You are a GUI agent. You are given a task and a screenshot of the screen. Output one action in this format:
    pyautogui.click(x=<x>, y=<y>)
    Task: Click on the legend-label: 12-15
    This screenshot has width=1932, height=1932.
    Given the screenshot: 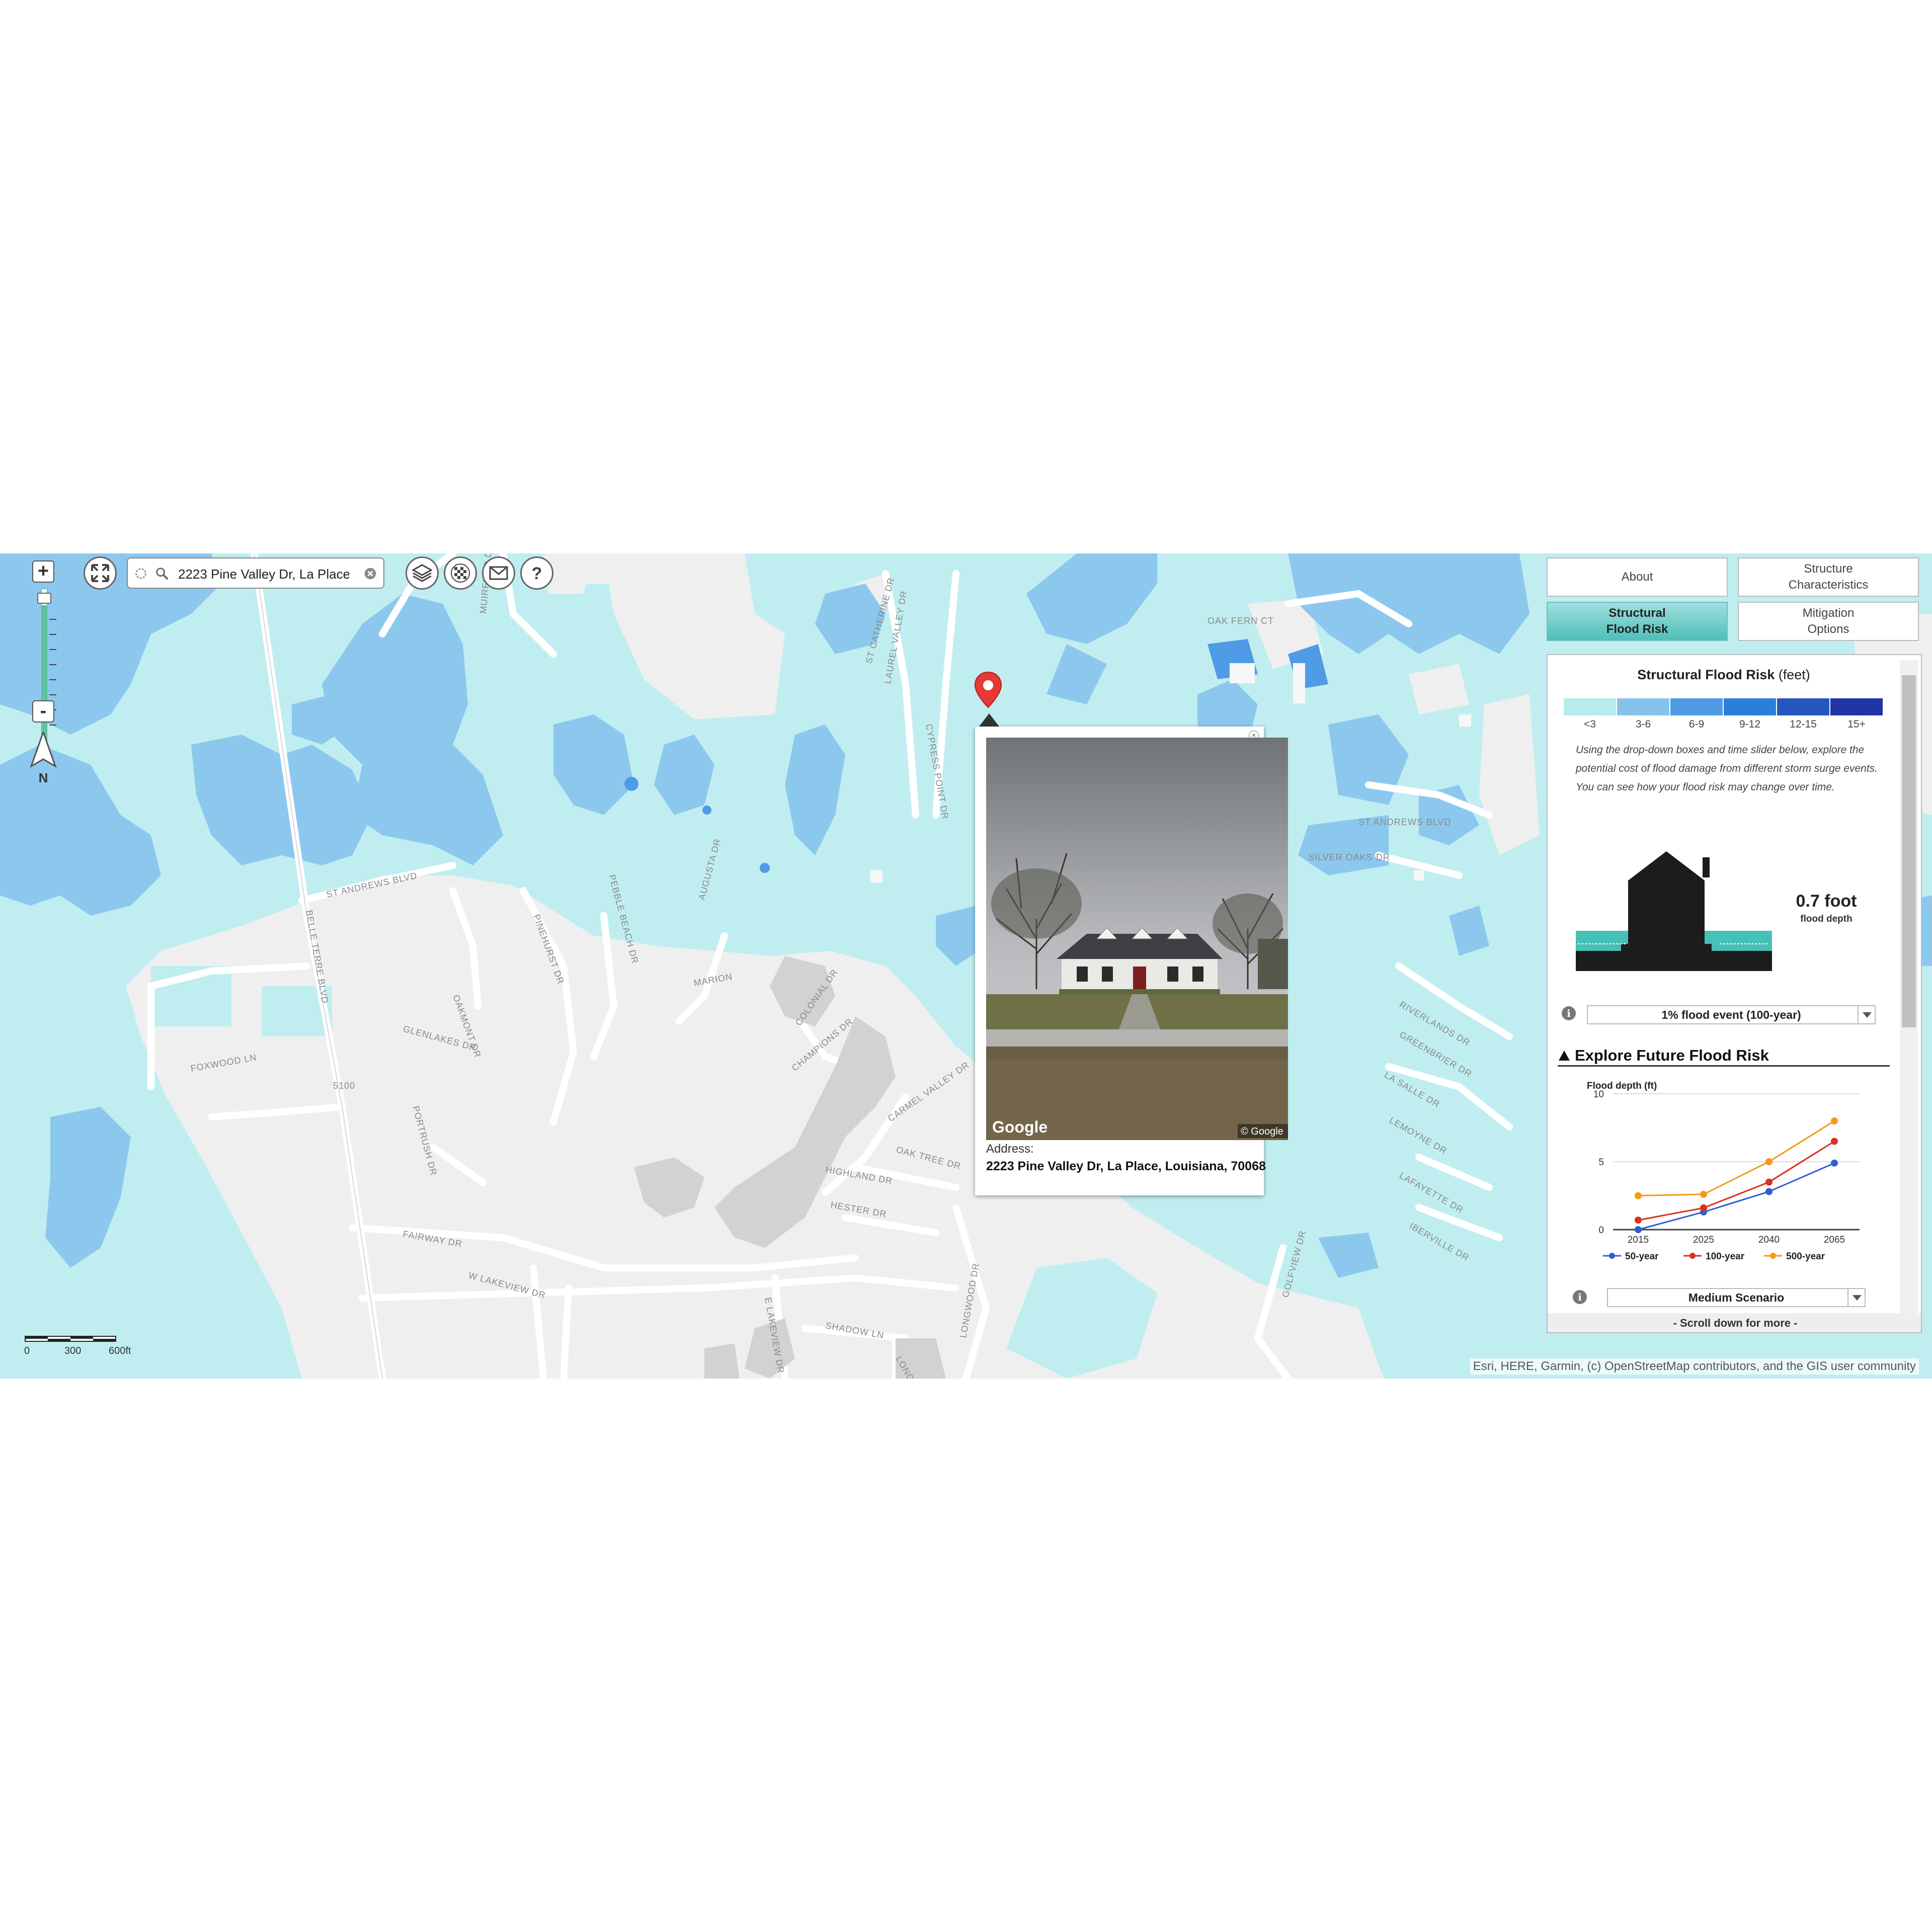 What is the action you would take?
    pyautogui.click(x=1804, y=724)
    